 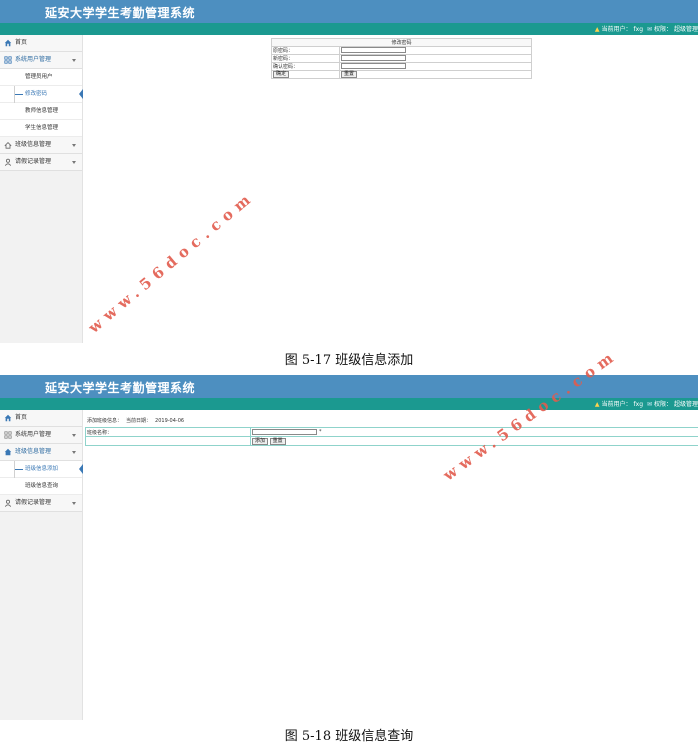 What do you see at coordinates (284, 431) in the screenshot?
I see `class-name-input` at bounding box center [284, 431].